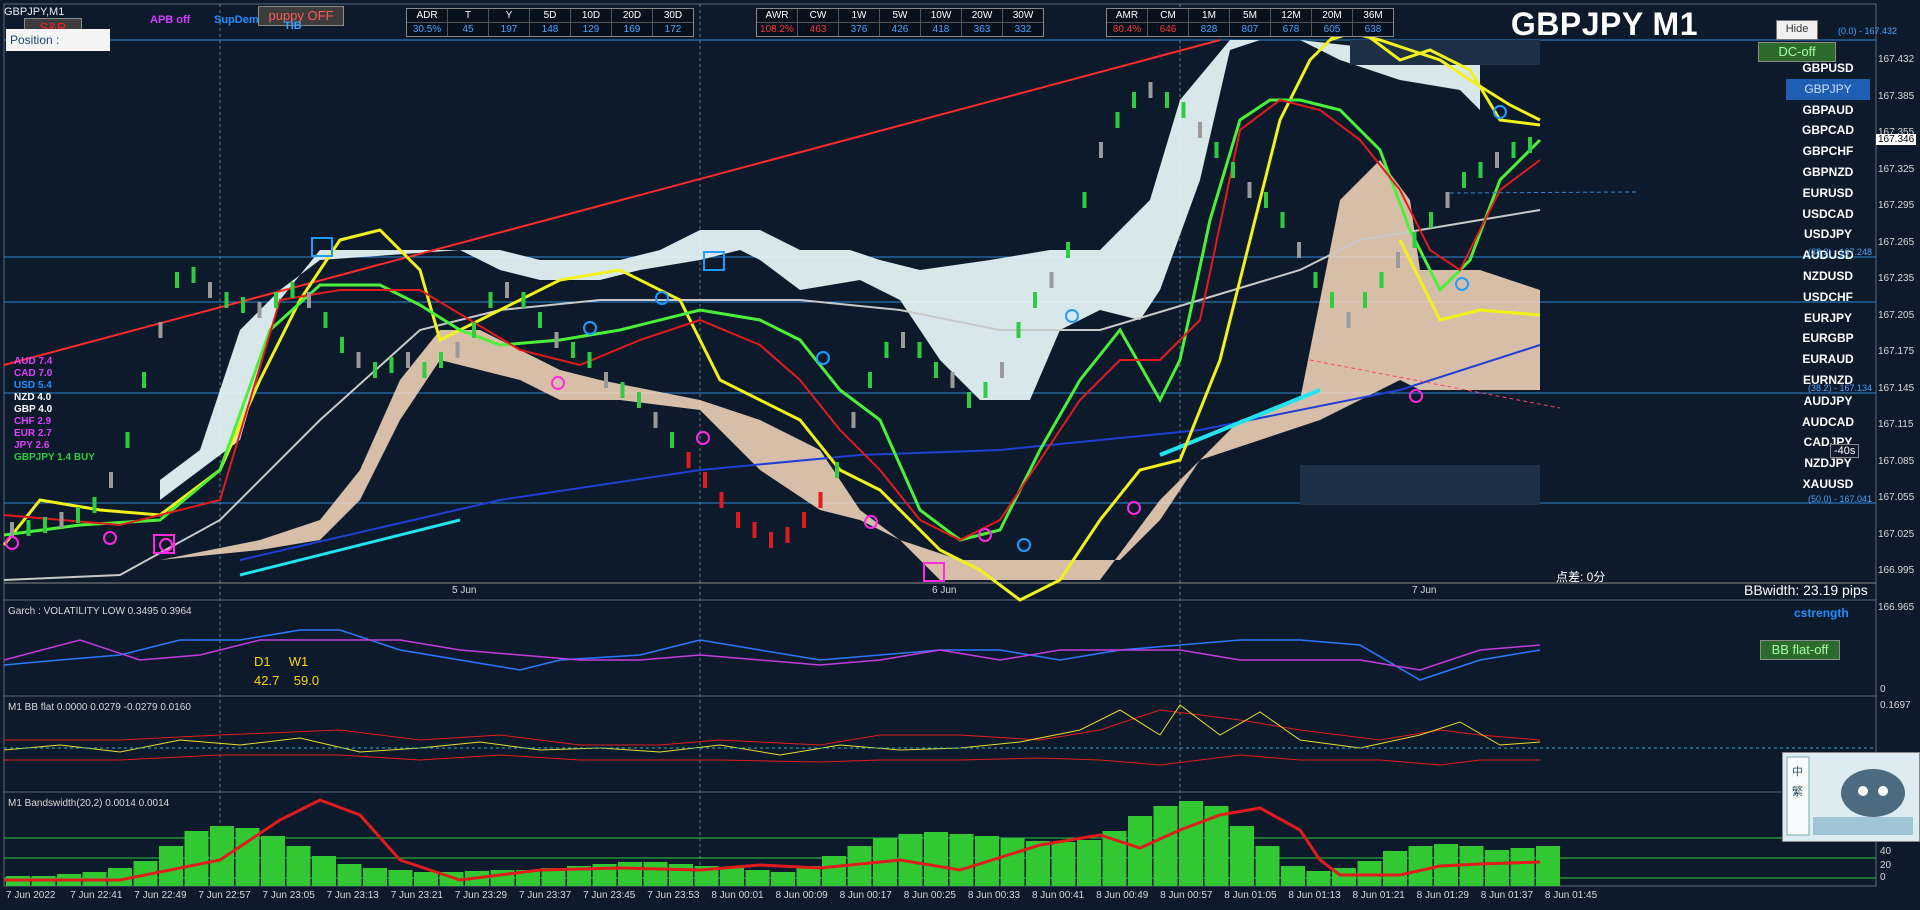 The height and width of the screenshot is (910, 1920). Describe the element at coordinates (1828, 234) in the screenshot. I see `pair-item-usdjpy: USDJPY` at that location.